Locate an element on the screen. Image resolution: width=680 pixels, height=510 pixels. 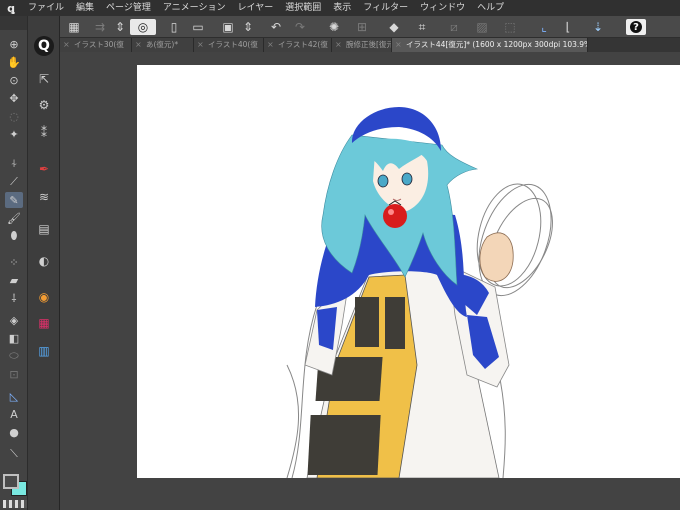
hand is located at coordinates (496, 257).